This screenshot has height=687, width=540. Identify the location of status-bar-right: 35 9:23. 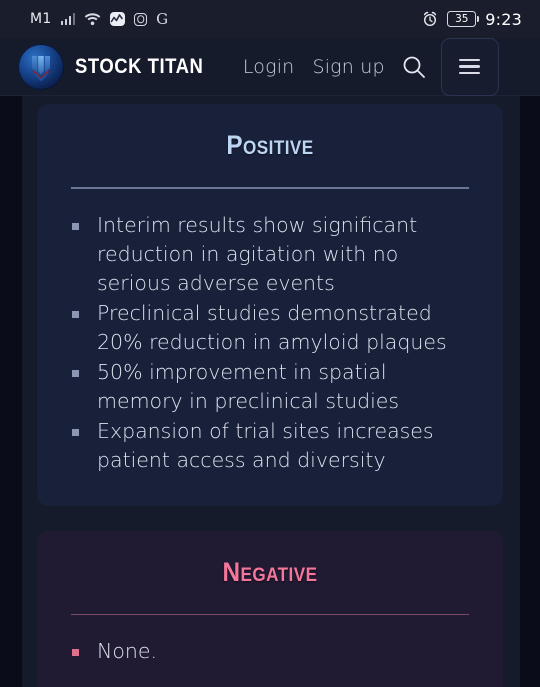
(472, 19).